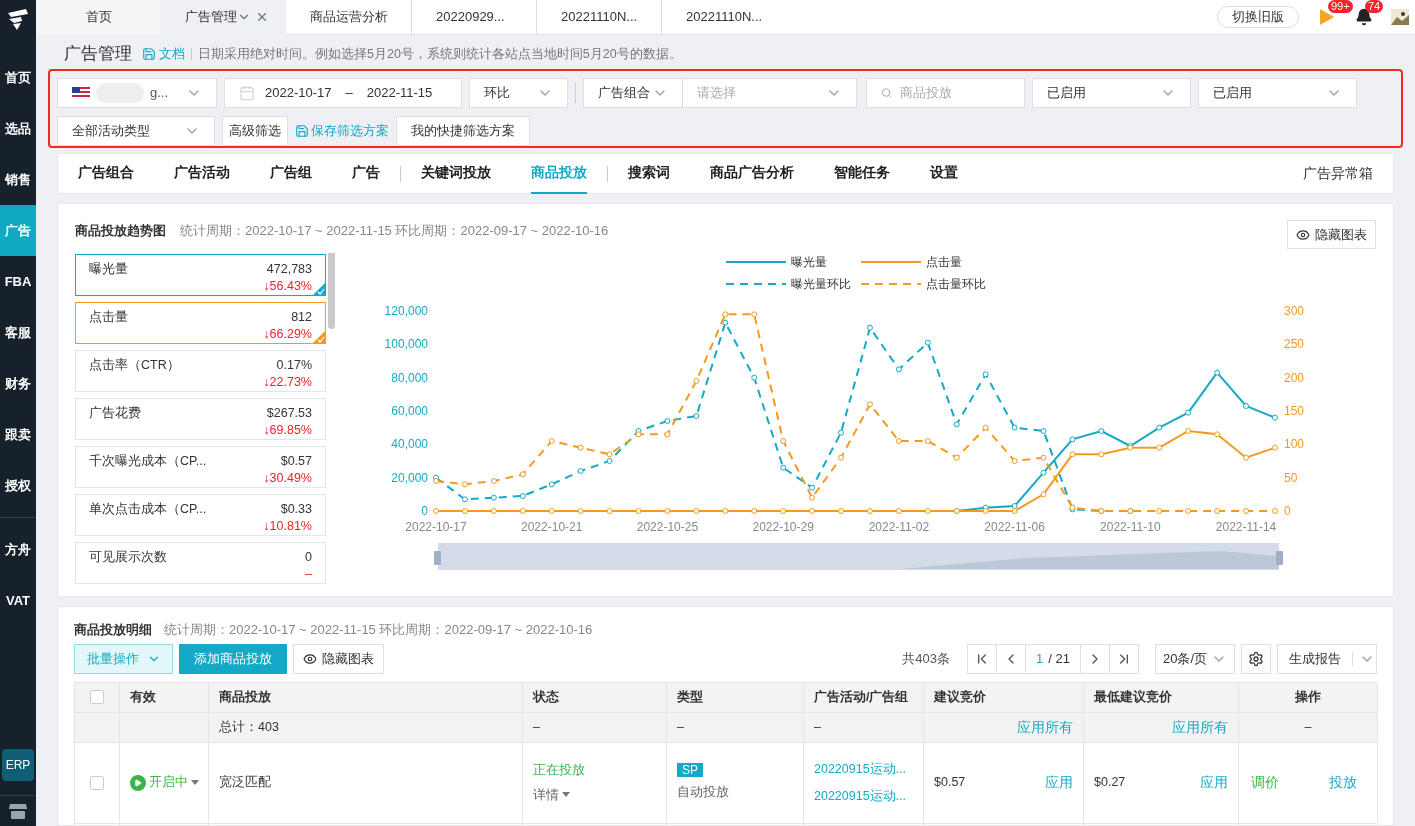 The height and width of the screenshot is (826, 1415). I want to click on bid-value: $0.27, so click(1110, 783).